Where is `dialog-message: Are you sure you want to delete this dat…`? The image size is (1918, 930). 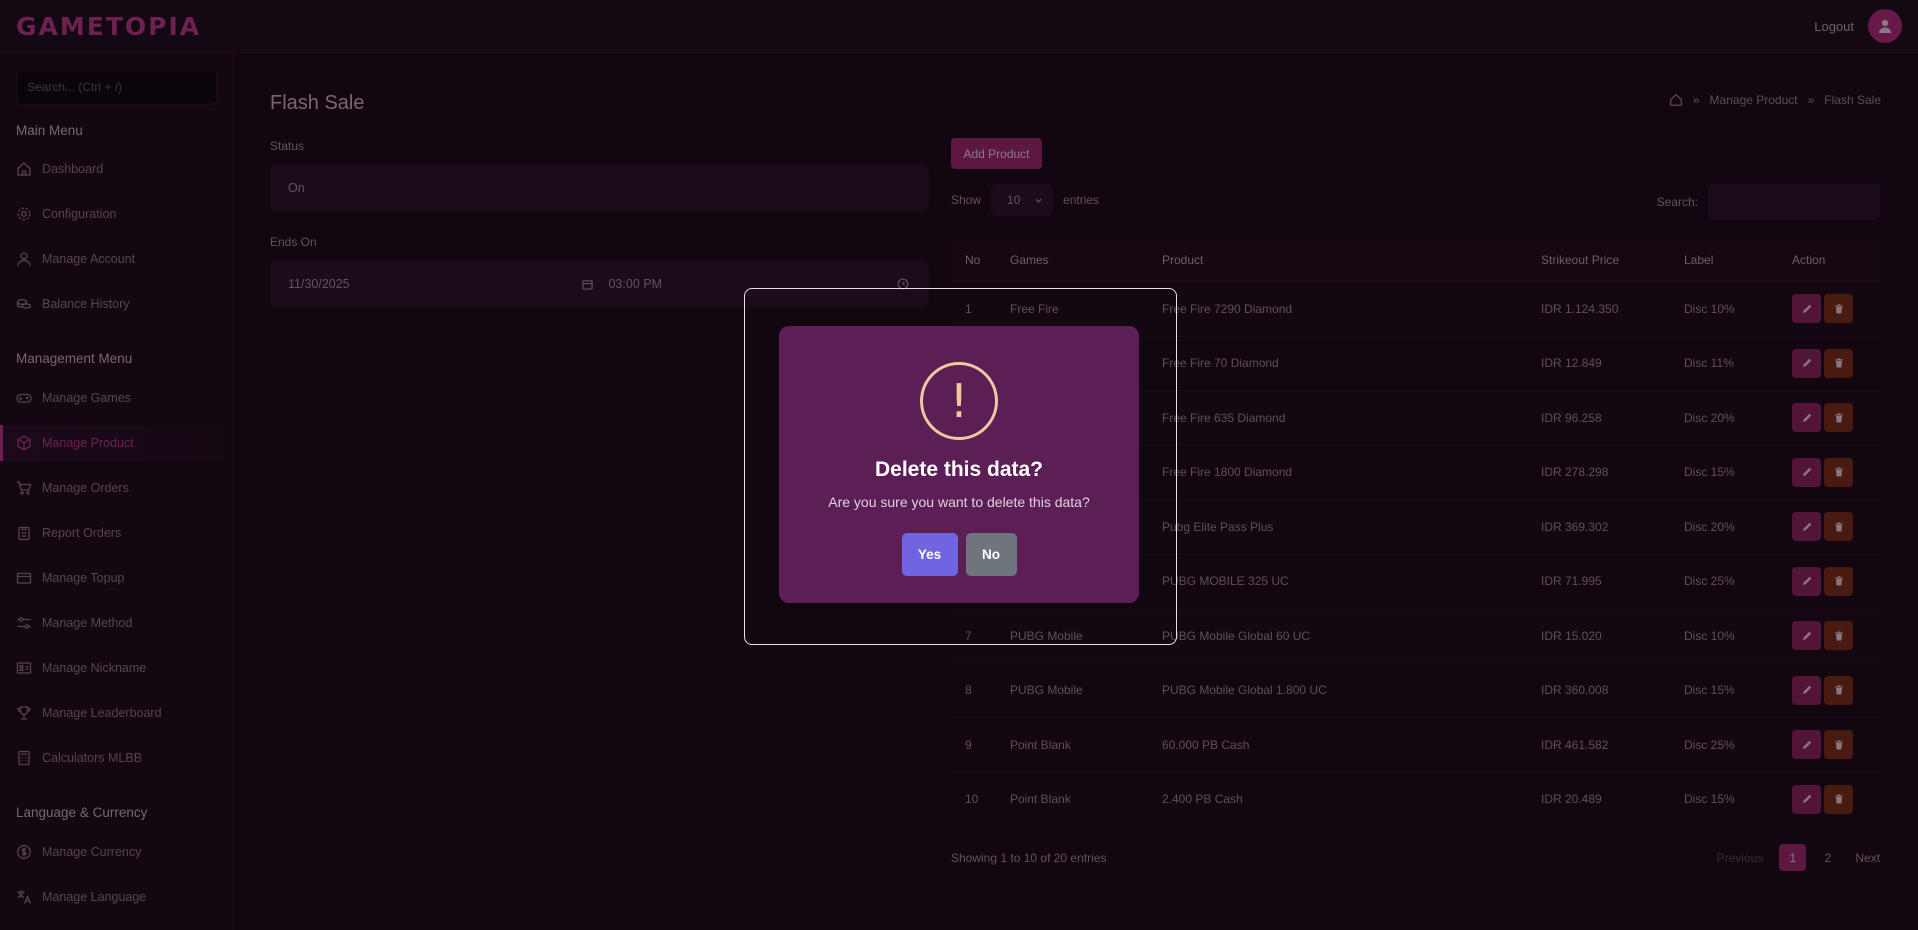 dialog-message: Are you sure you want to delete this dat… is located at coordinates (959, 502).